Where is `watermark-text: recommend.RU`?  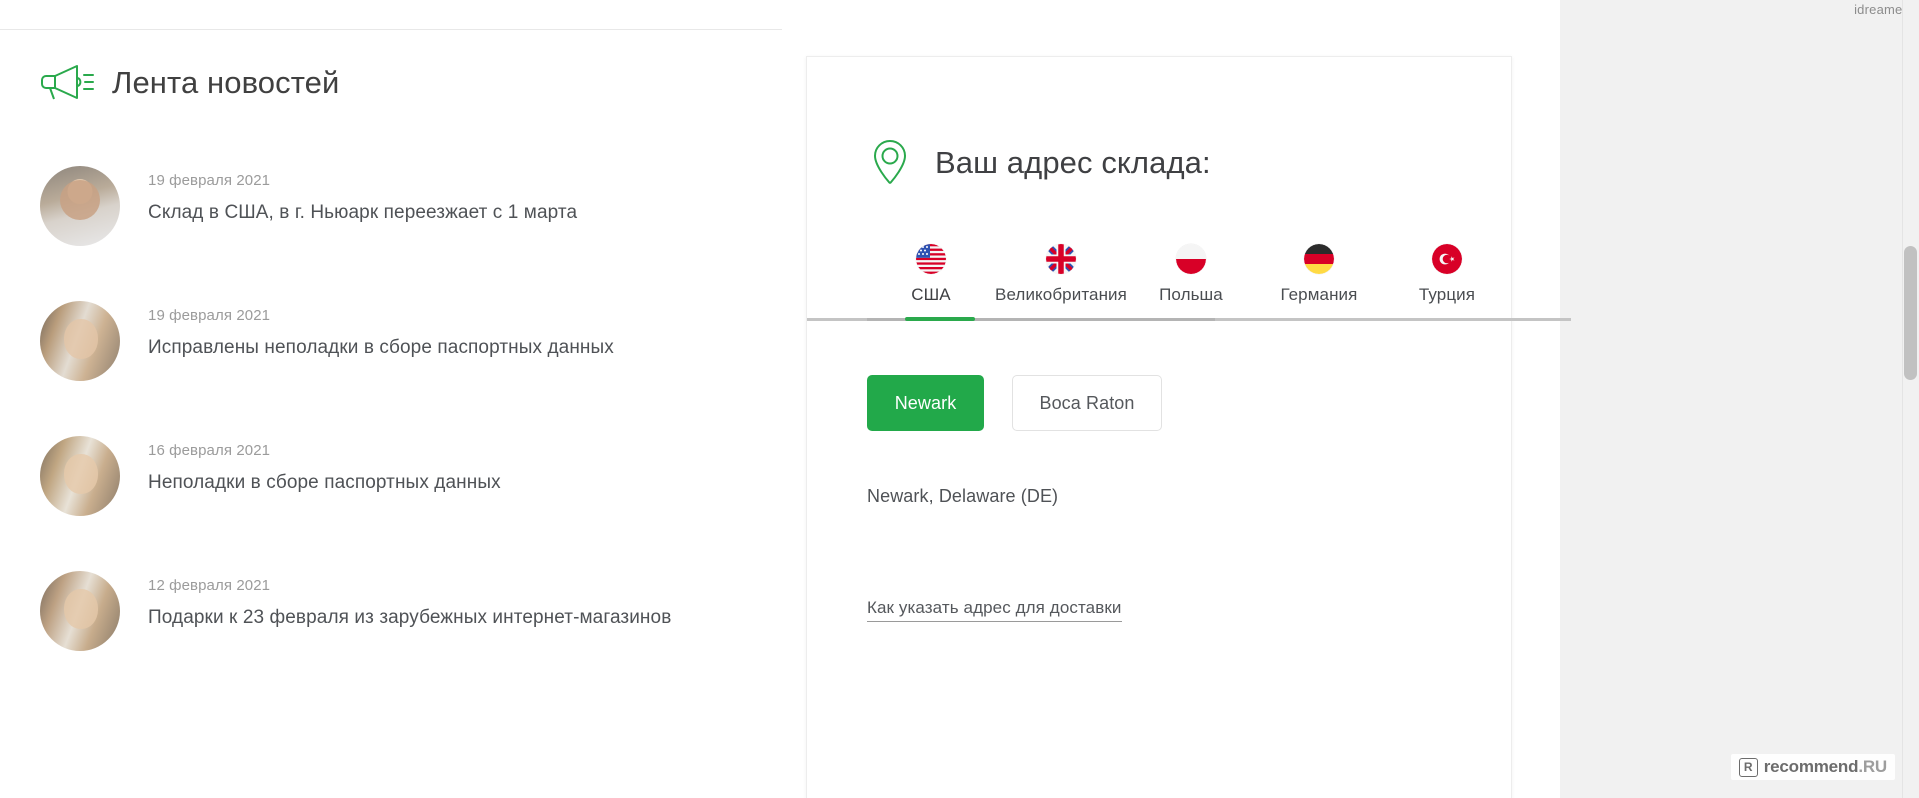 watermark-text: recommend.RU is located at coordinates (1825, 767).